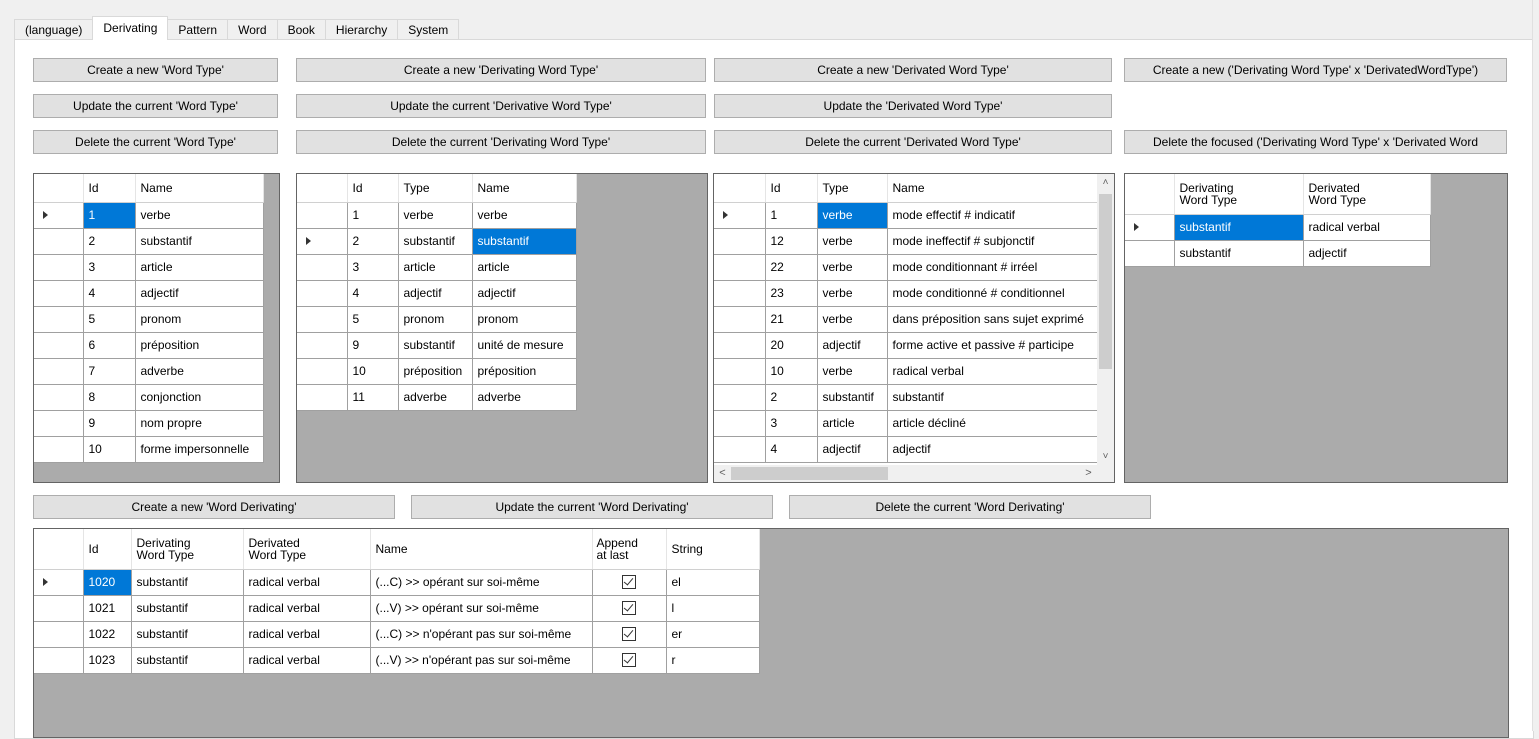  I want to click on table-cell: 22, so click(791, 267).